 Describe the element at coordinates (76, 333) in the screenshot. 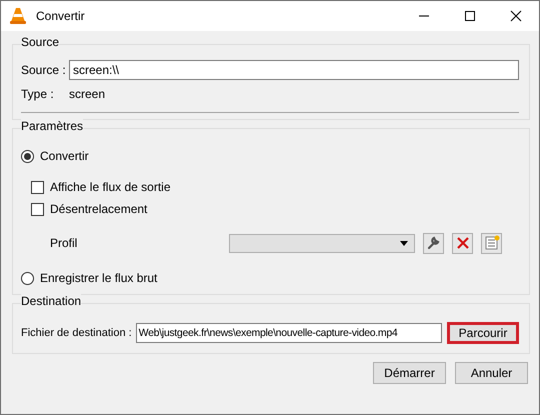

I see `field-label: Fichier de destination :` at that location.